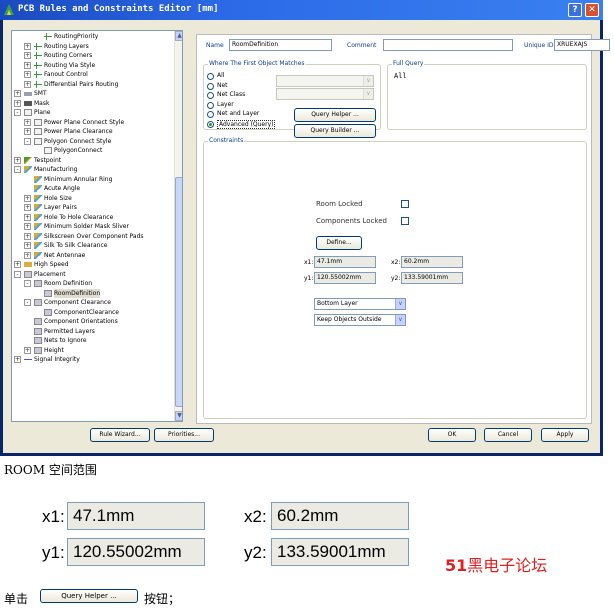  What do you see at coordinates (38, 74) in the screenshot?
I see `routing-icon` at bounding box center [38, 74].